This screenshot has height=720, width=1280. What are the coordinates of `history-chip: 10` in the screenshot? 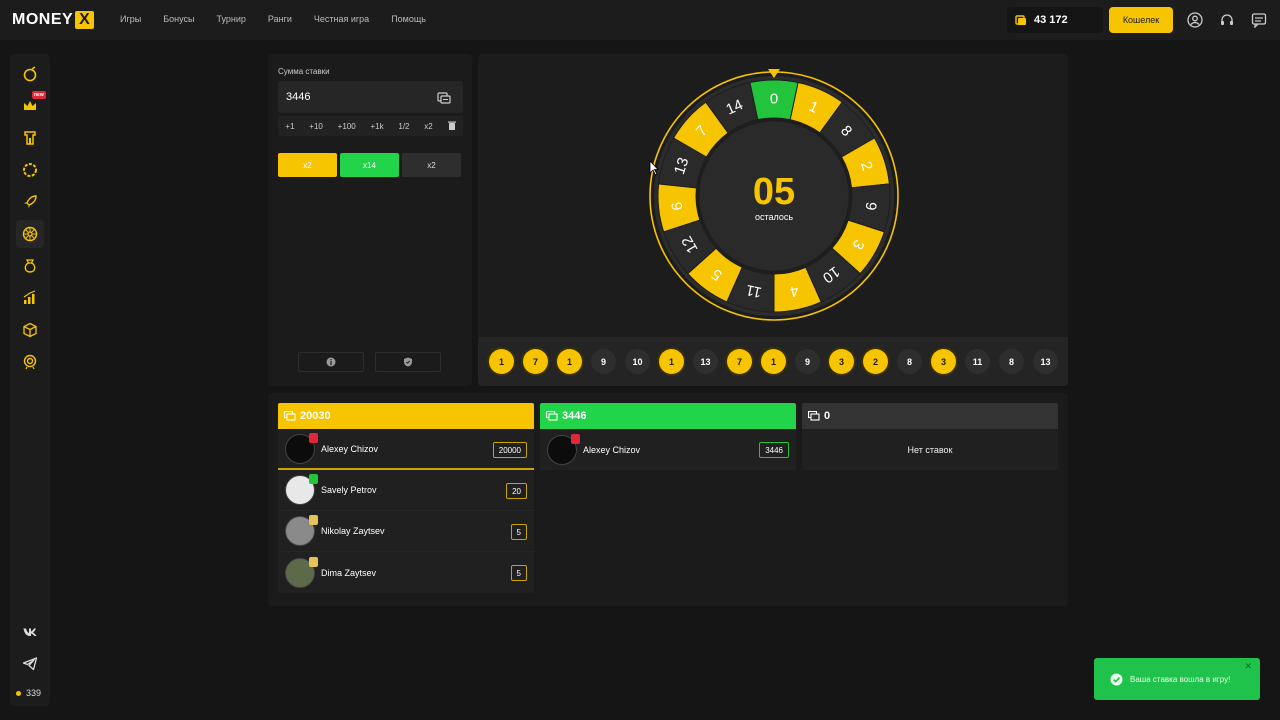 It's located at (637, 361).